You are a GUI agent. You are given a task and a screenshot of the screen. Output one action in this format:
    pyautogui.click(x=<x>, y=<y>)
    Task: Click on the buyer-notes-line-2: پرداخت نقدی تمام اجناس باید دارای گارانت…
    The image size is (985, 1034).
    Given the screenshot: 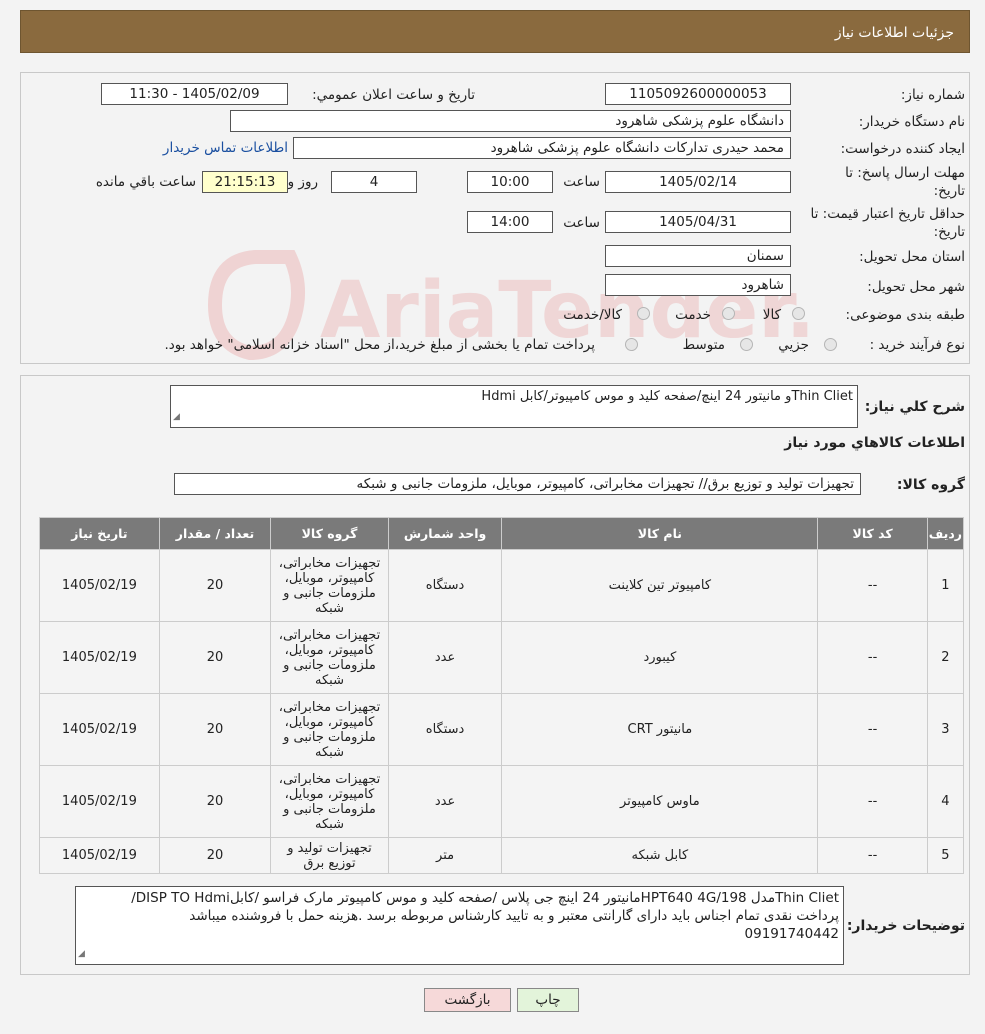 What is the action you would take?
    pyautogui.click(x=514, y=916)
    